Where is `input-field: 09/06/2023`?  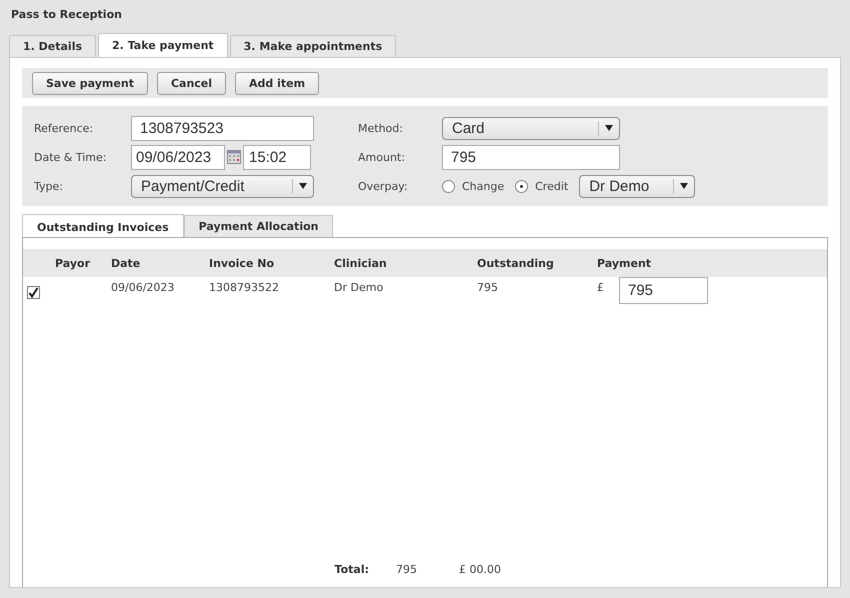 input-field: 09/06/2023 is located at coordinates (178, 157).